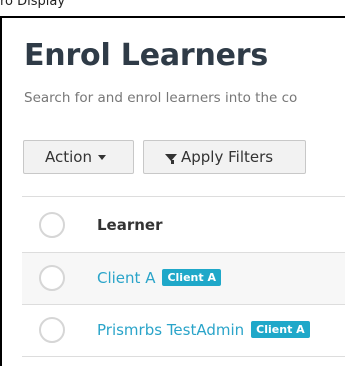 Image resolution: width=345 pixels, height=366 pixels. What do you see at coordinates (130, 225) in the screenshot?
I see `learner-column-header: Learner` at bounding box center [130, 225].